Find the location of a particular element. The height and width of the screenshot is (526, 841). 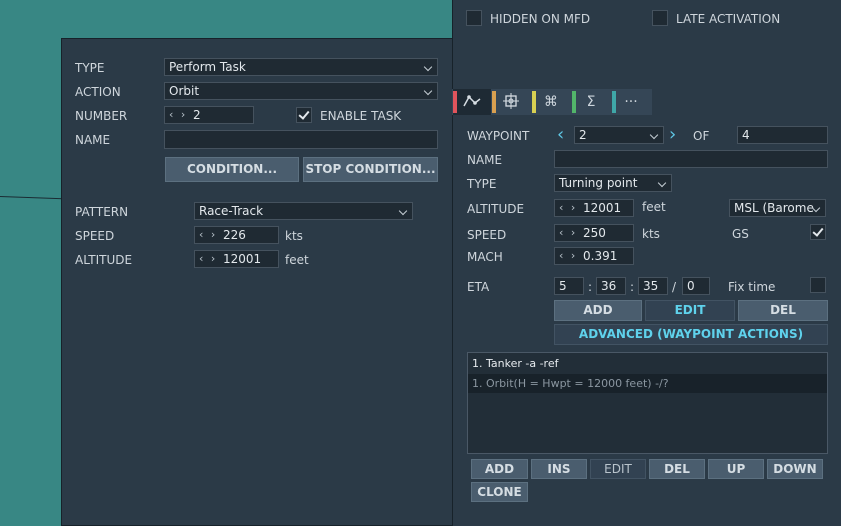

task-name-input is located at coordinates (301, 139).